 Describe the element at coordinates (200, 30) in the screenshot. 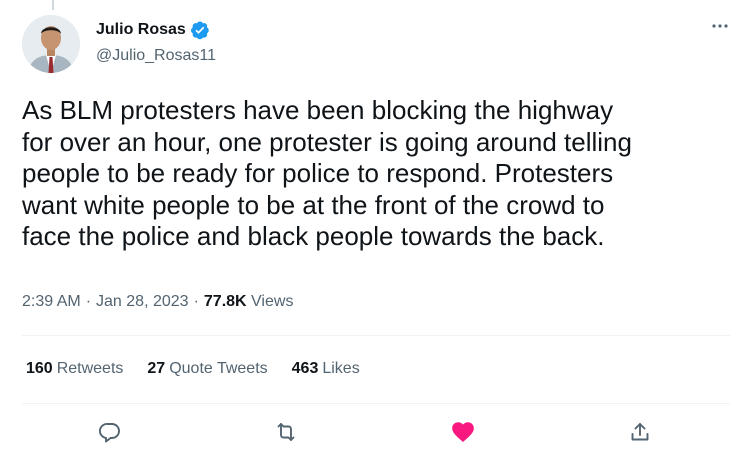

I see `verified-badge-icon` at that location.